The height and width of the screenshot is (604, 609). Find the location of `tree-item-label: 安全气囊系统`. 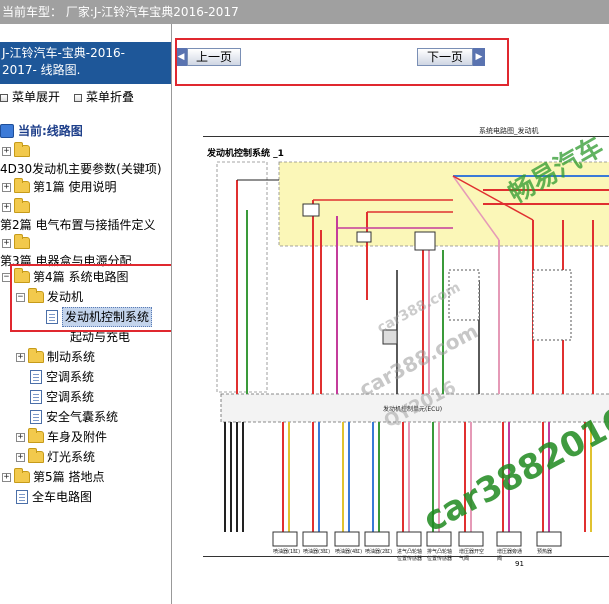

tree-item-label: 安全气囊系统 is located at coordinates (82, 417).